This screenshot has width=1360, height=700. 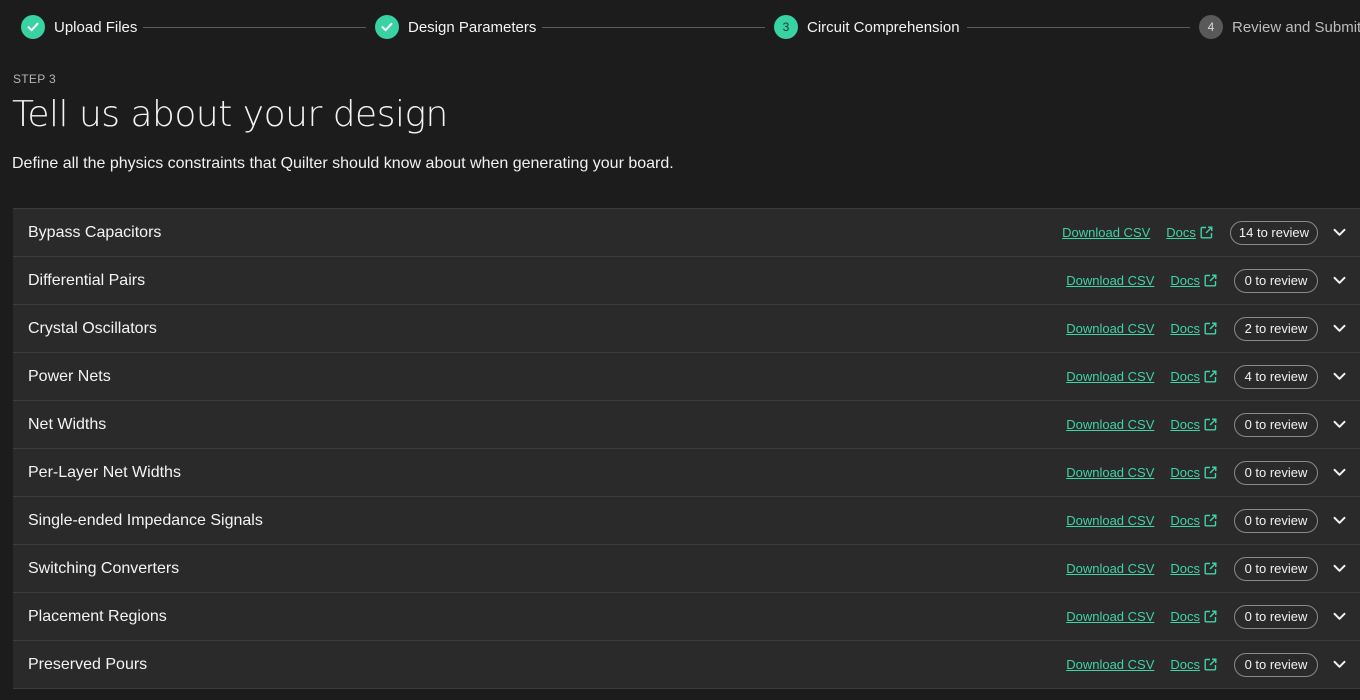 What do you see at coordinates (686, 425) in the screenshot?
I see `accordion-row: Net Widths Download CSV Docs 0 to review` at bounding box center [686, 425].